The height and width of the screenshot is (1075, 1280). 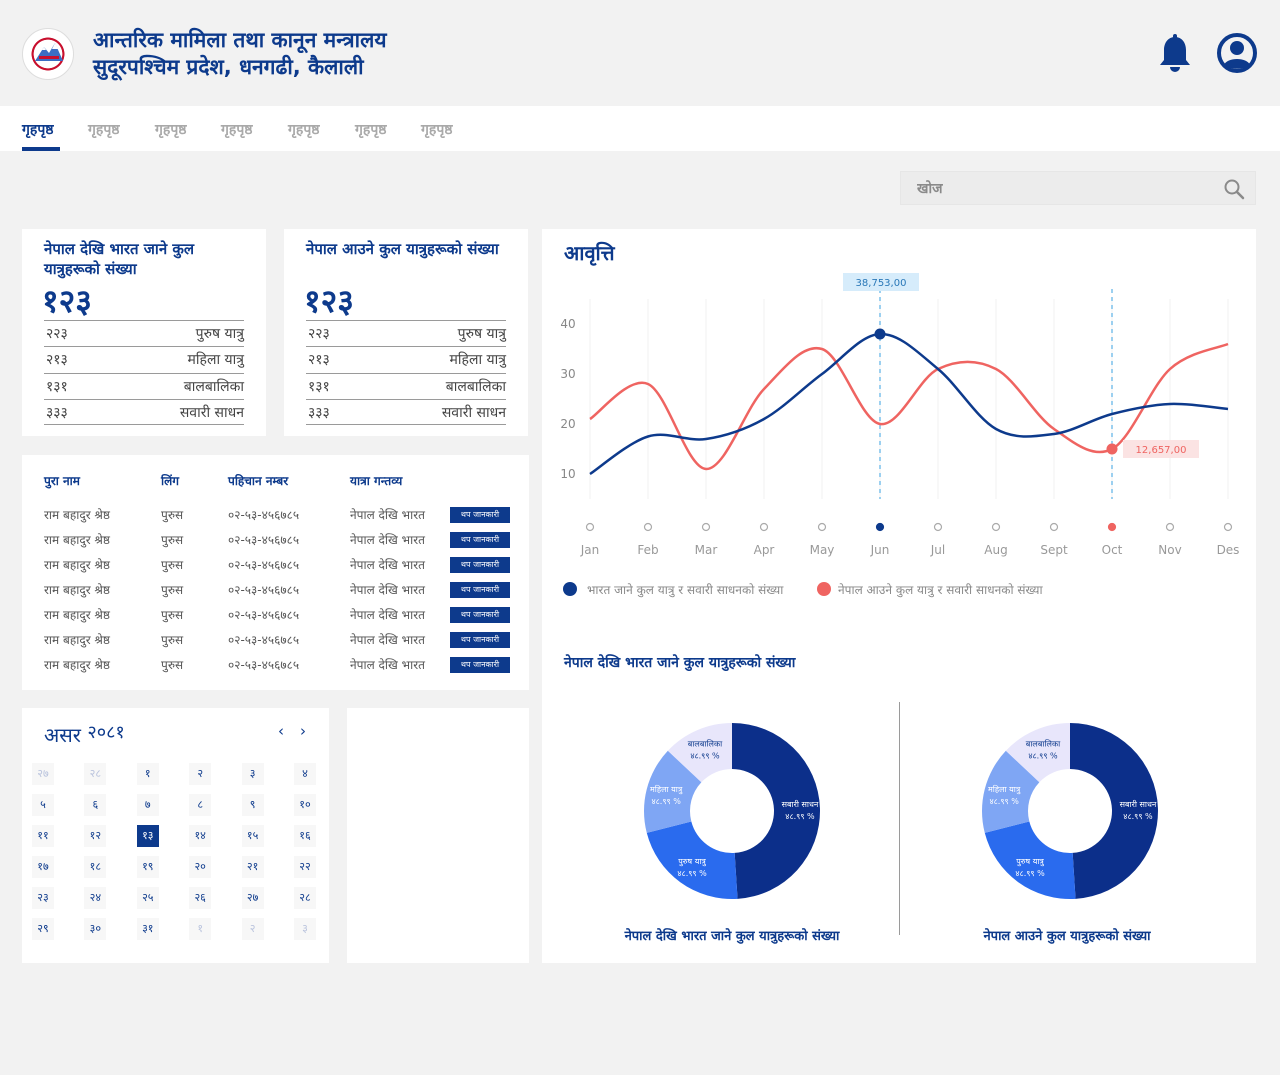 What do you see at coordinates (95, 898) in the screenshot?
I see `calendar-day: २४` at bounding box center [95, 898].